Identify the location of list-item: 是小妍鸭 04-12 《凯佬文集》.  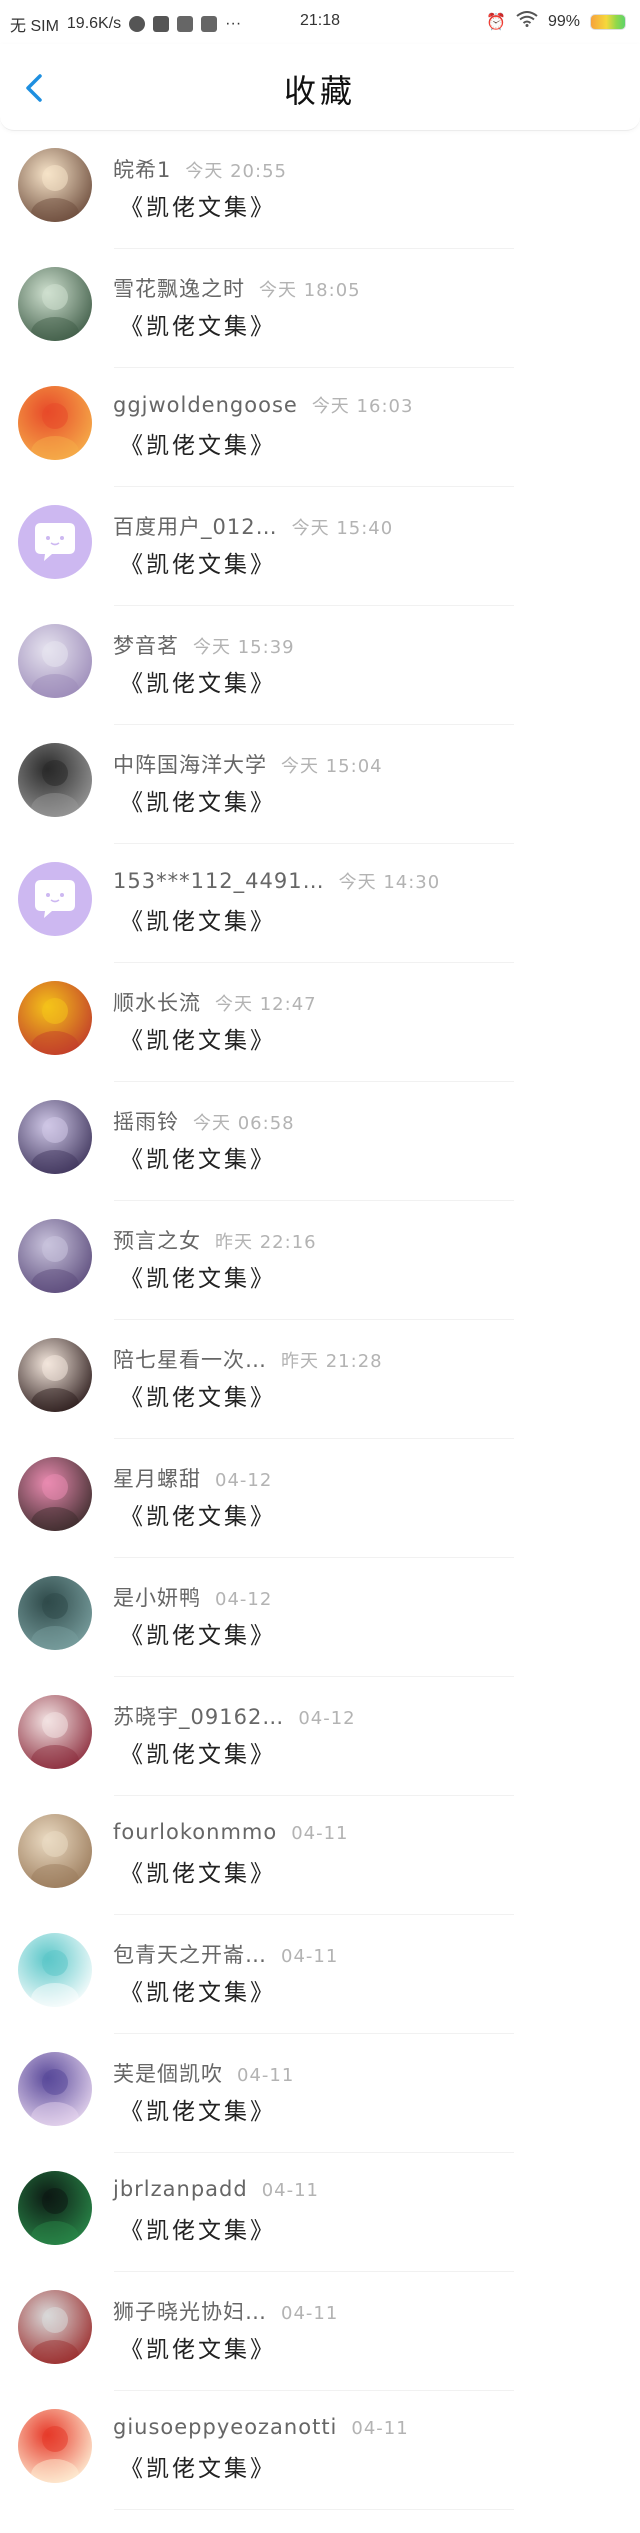
(320, 1617).